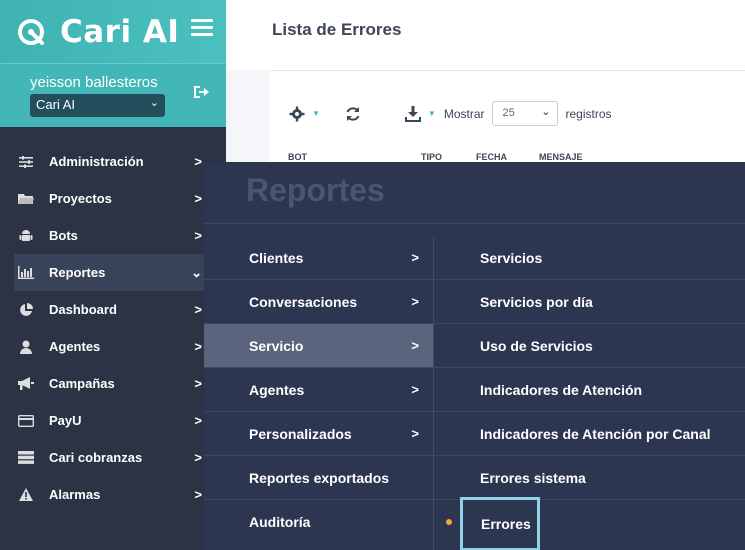 The image size is (745, 550). Describe the element at coordinates (77, 272) in the screenshot. I see `sidebar-item-label: Reportes` at that location.